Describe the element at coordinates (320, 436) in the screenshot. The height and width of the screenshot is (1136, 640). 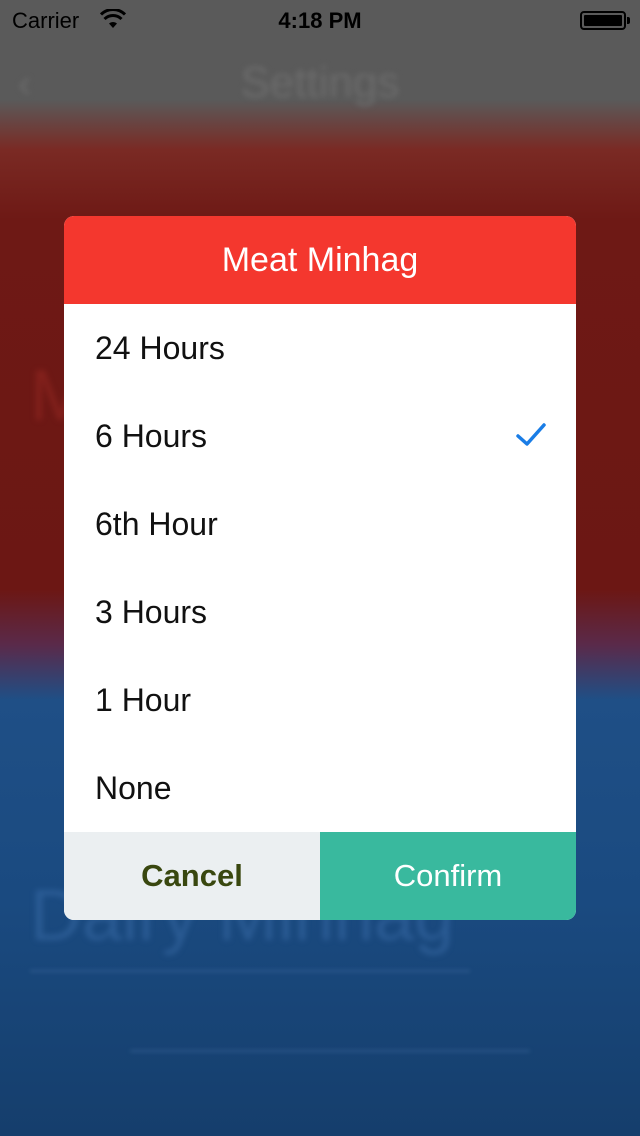
I see `option-6-hours: 6 Hours` at that location.